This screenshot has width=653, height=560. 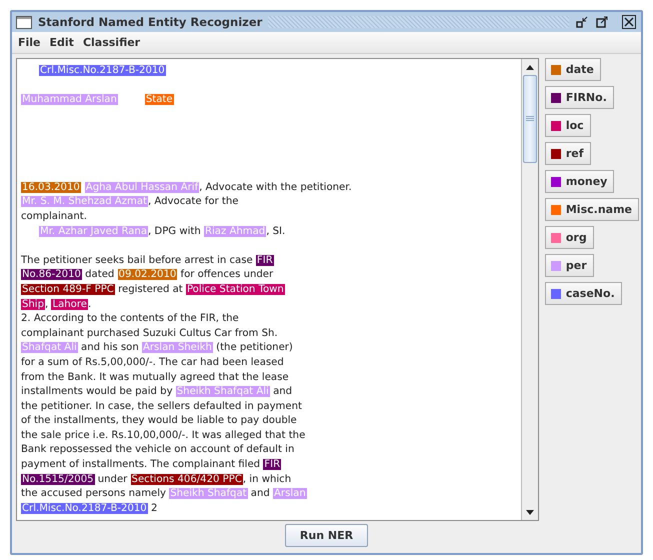 I want to click on document-text: Bank repossessed the vehicle on account of default in, so click(x=157, y=450).